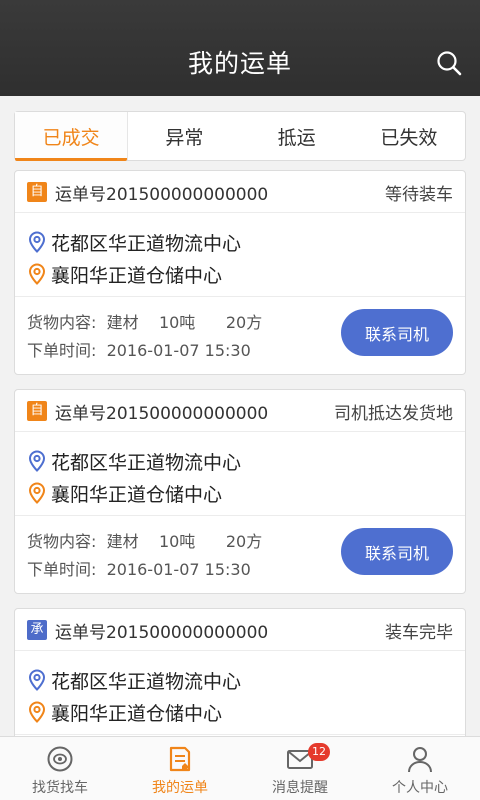  I want to click on search-button, so click(450, 64).